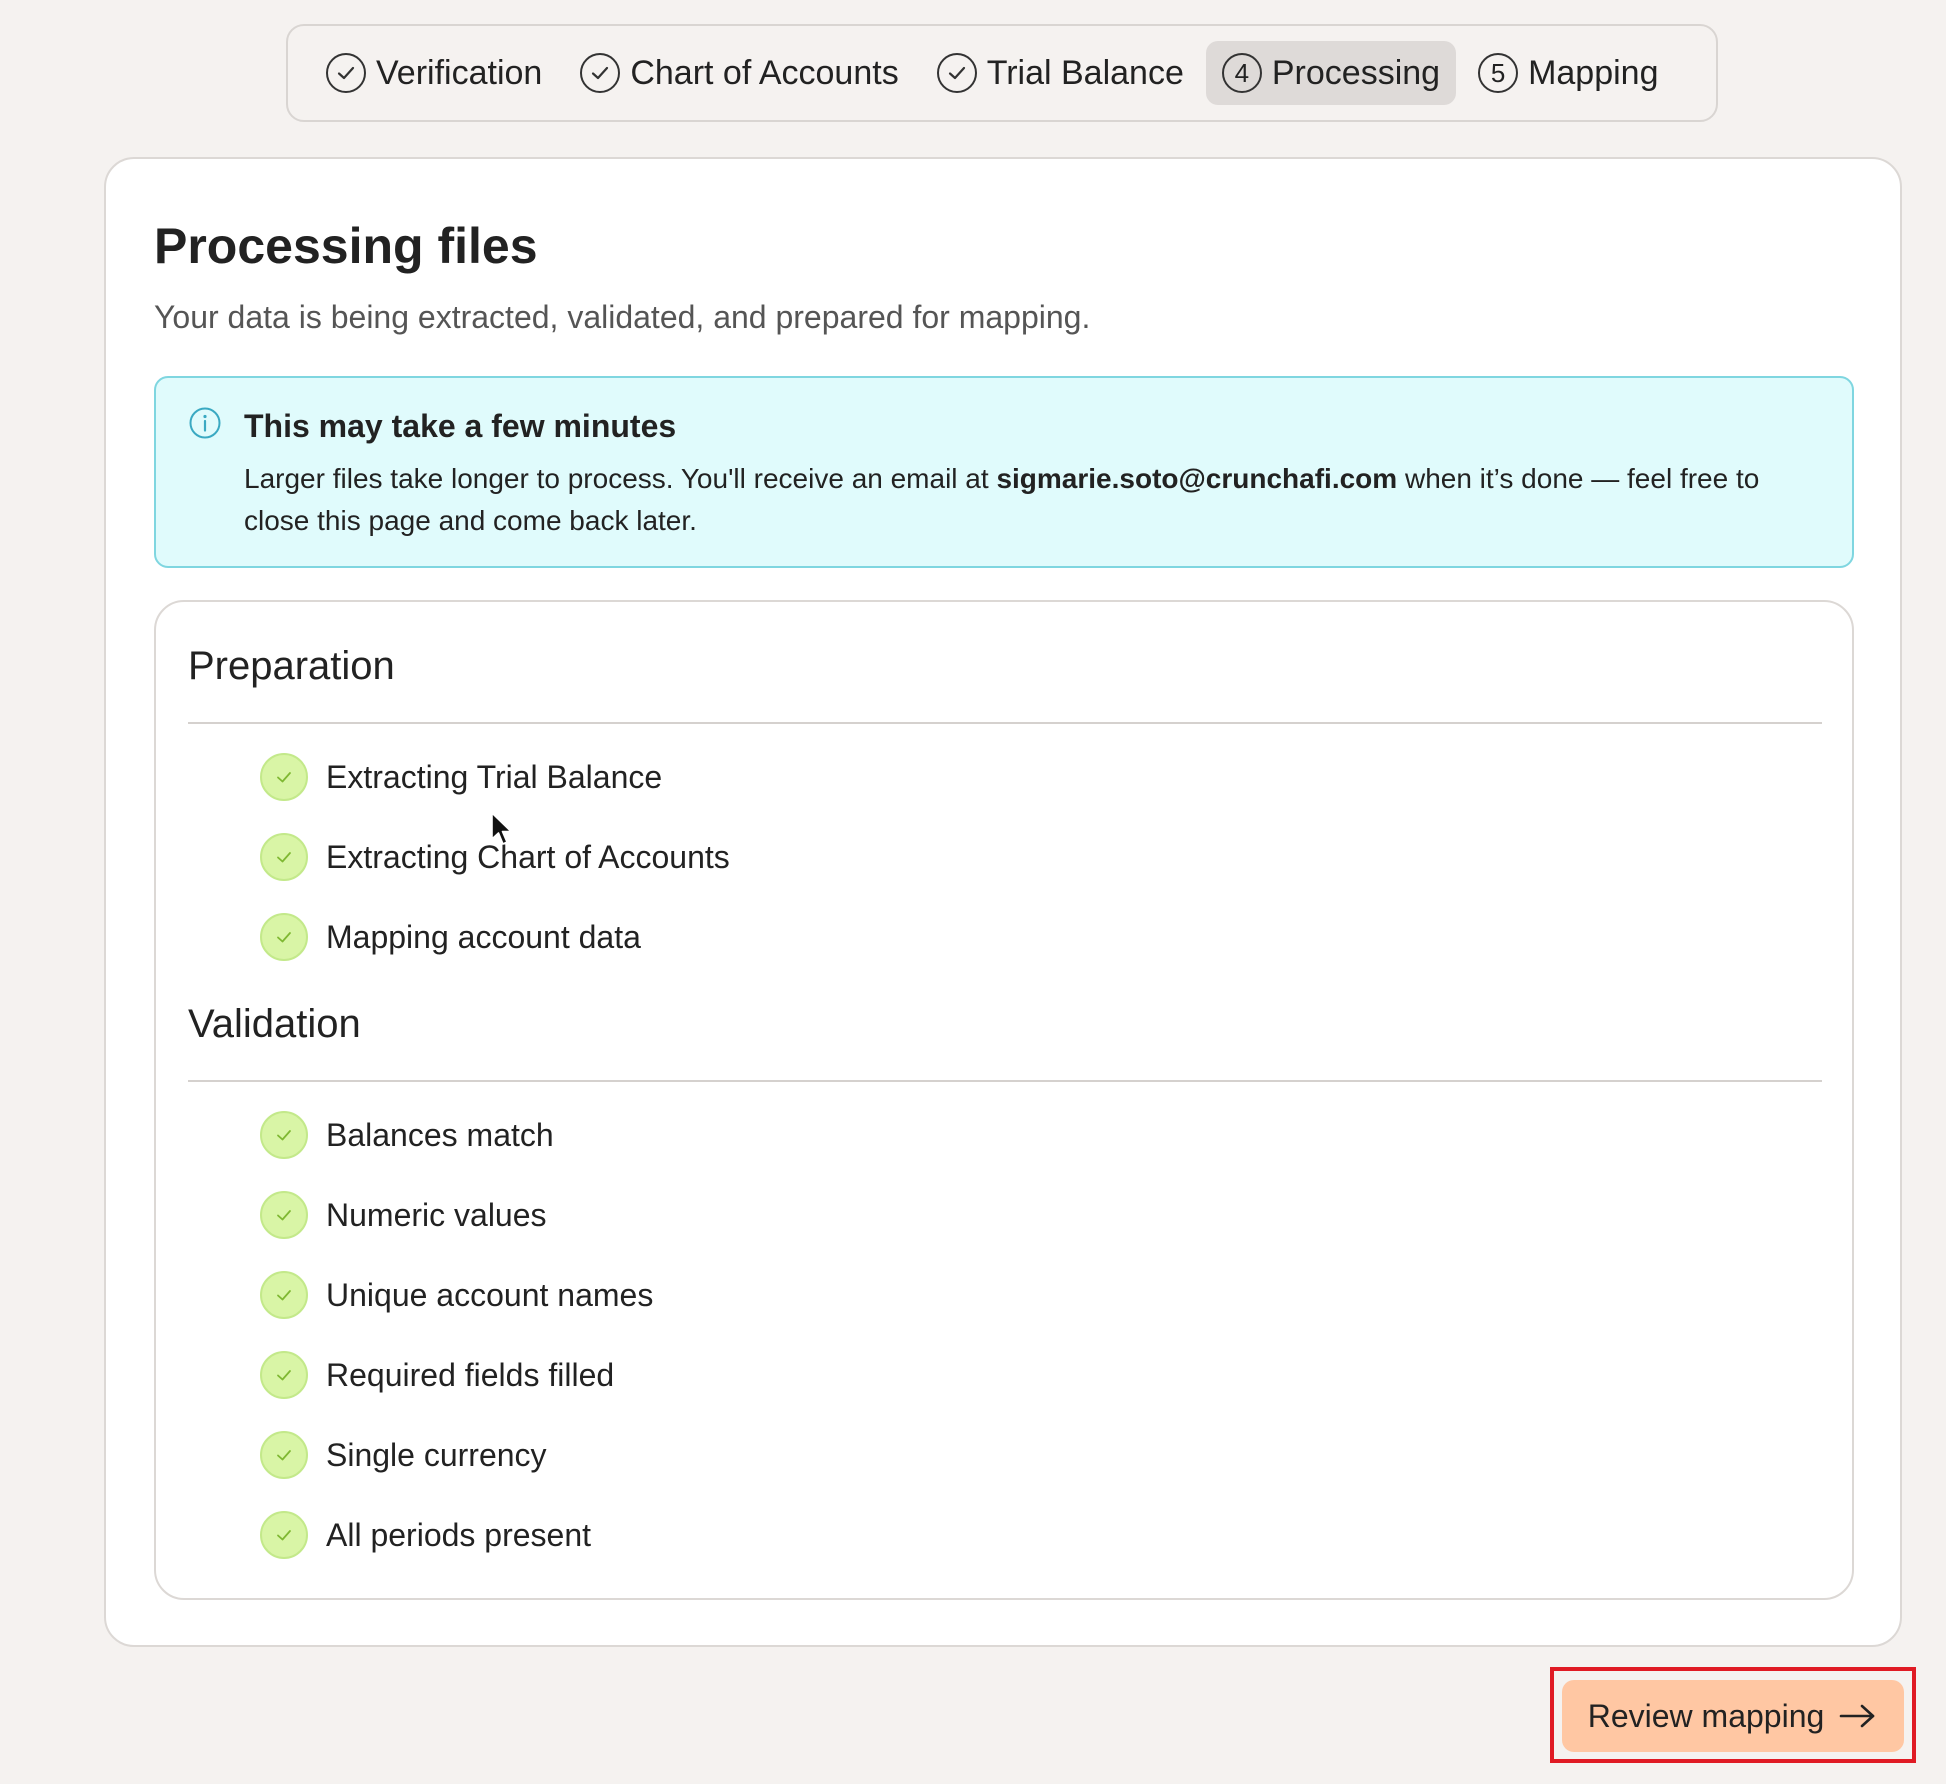 Image resolution: width=1946 pixels, height=1784 pixels. I want to click on item-label: Single currency, so click(436, 1454).